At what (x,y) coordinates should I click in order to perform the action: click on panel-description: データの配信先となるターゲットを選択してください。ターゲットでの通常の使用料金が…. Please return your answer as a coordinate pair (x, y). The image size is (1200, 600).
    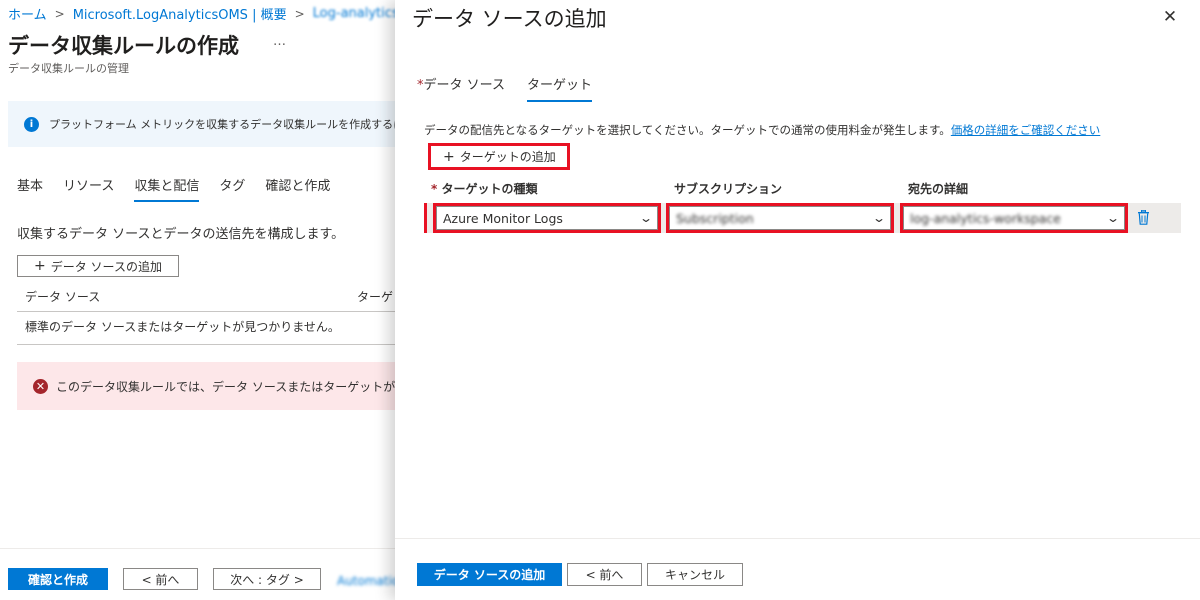
    Looking at the image, I should click on (762, 130).